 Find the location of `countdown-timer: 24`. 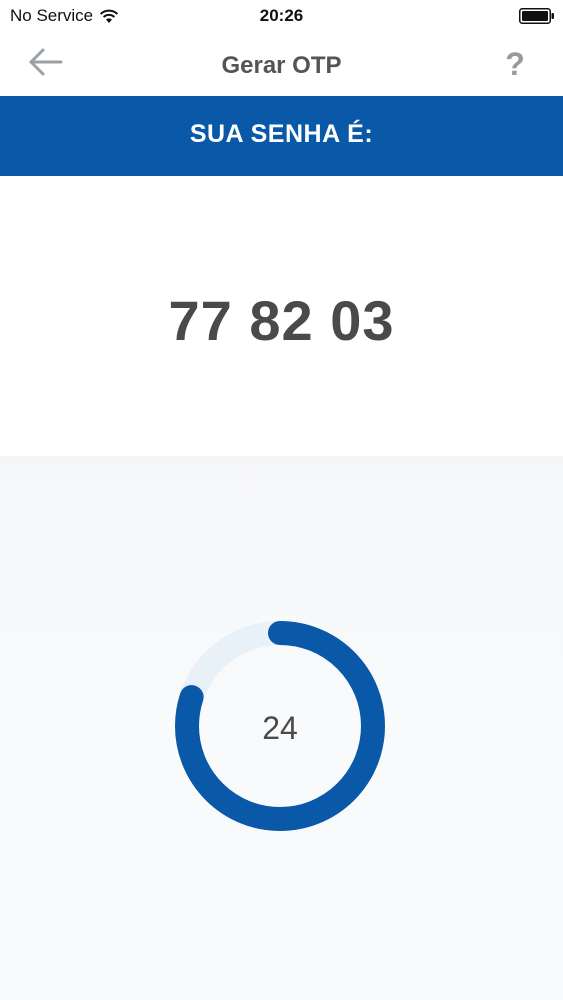

countdown-timer: 24 is located at coordinates (280, 726).